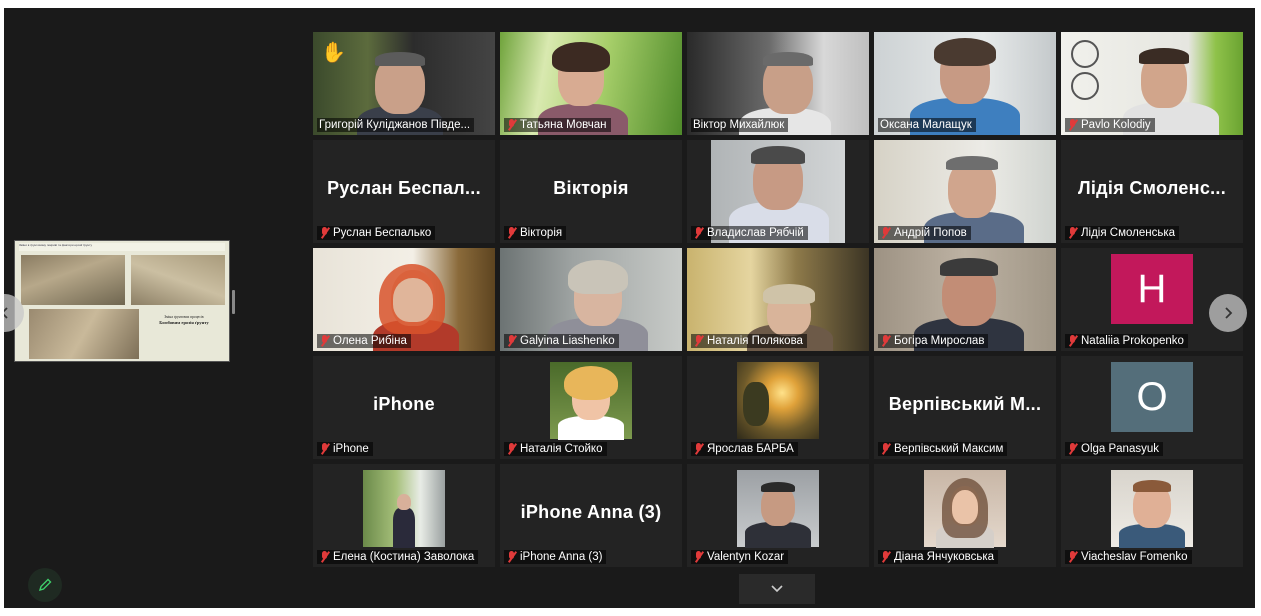  I want to click on participant-avatar: O, so click(1152, 397).